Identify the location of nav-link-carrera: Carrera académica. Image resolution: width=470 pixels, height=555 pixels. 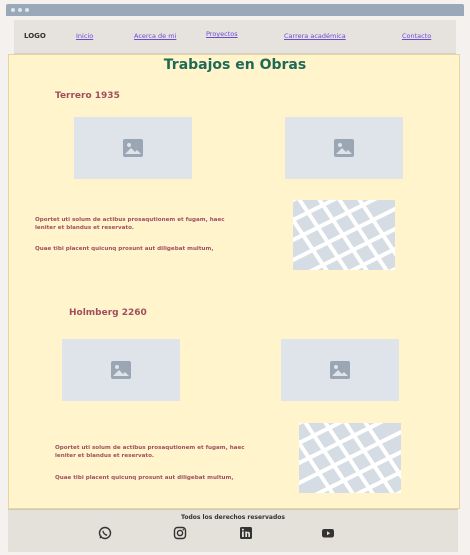
(315, 36).